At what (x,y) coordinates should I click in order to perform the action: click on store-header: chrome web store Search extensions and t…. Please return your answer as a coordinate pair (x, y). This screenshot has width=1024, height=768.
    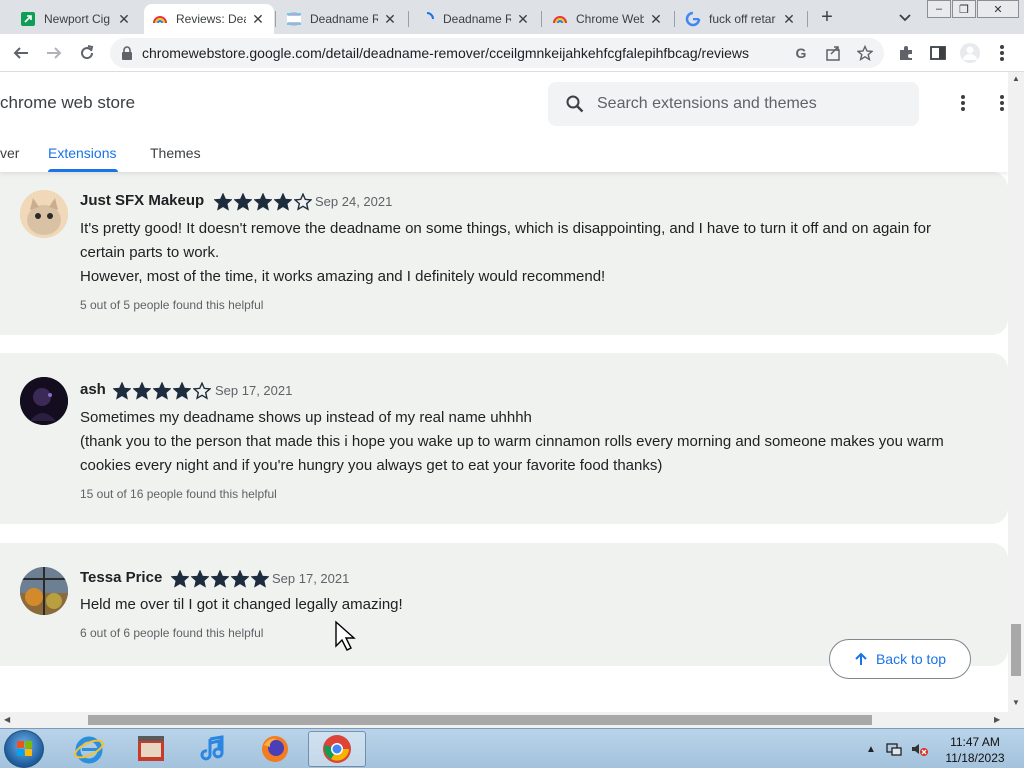
    Looking at the image, I should click on (504, 122).